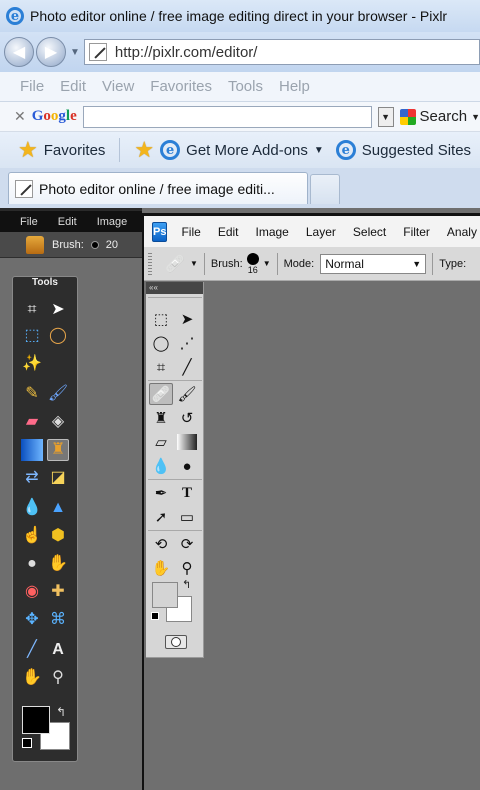  Describe the element at coordinates (272, 232) in the screenshot. I see `ps-menu-image: Image` at that location.